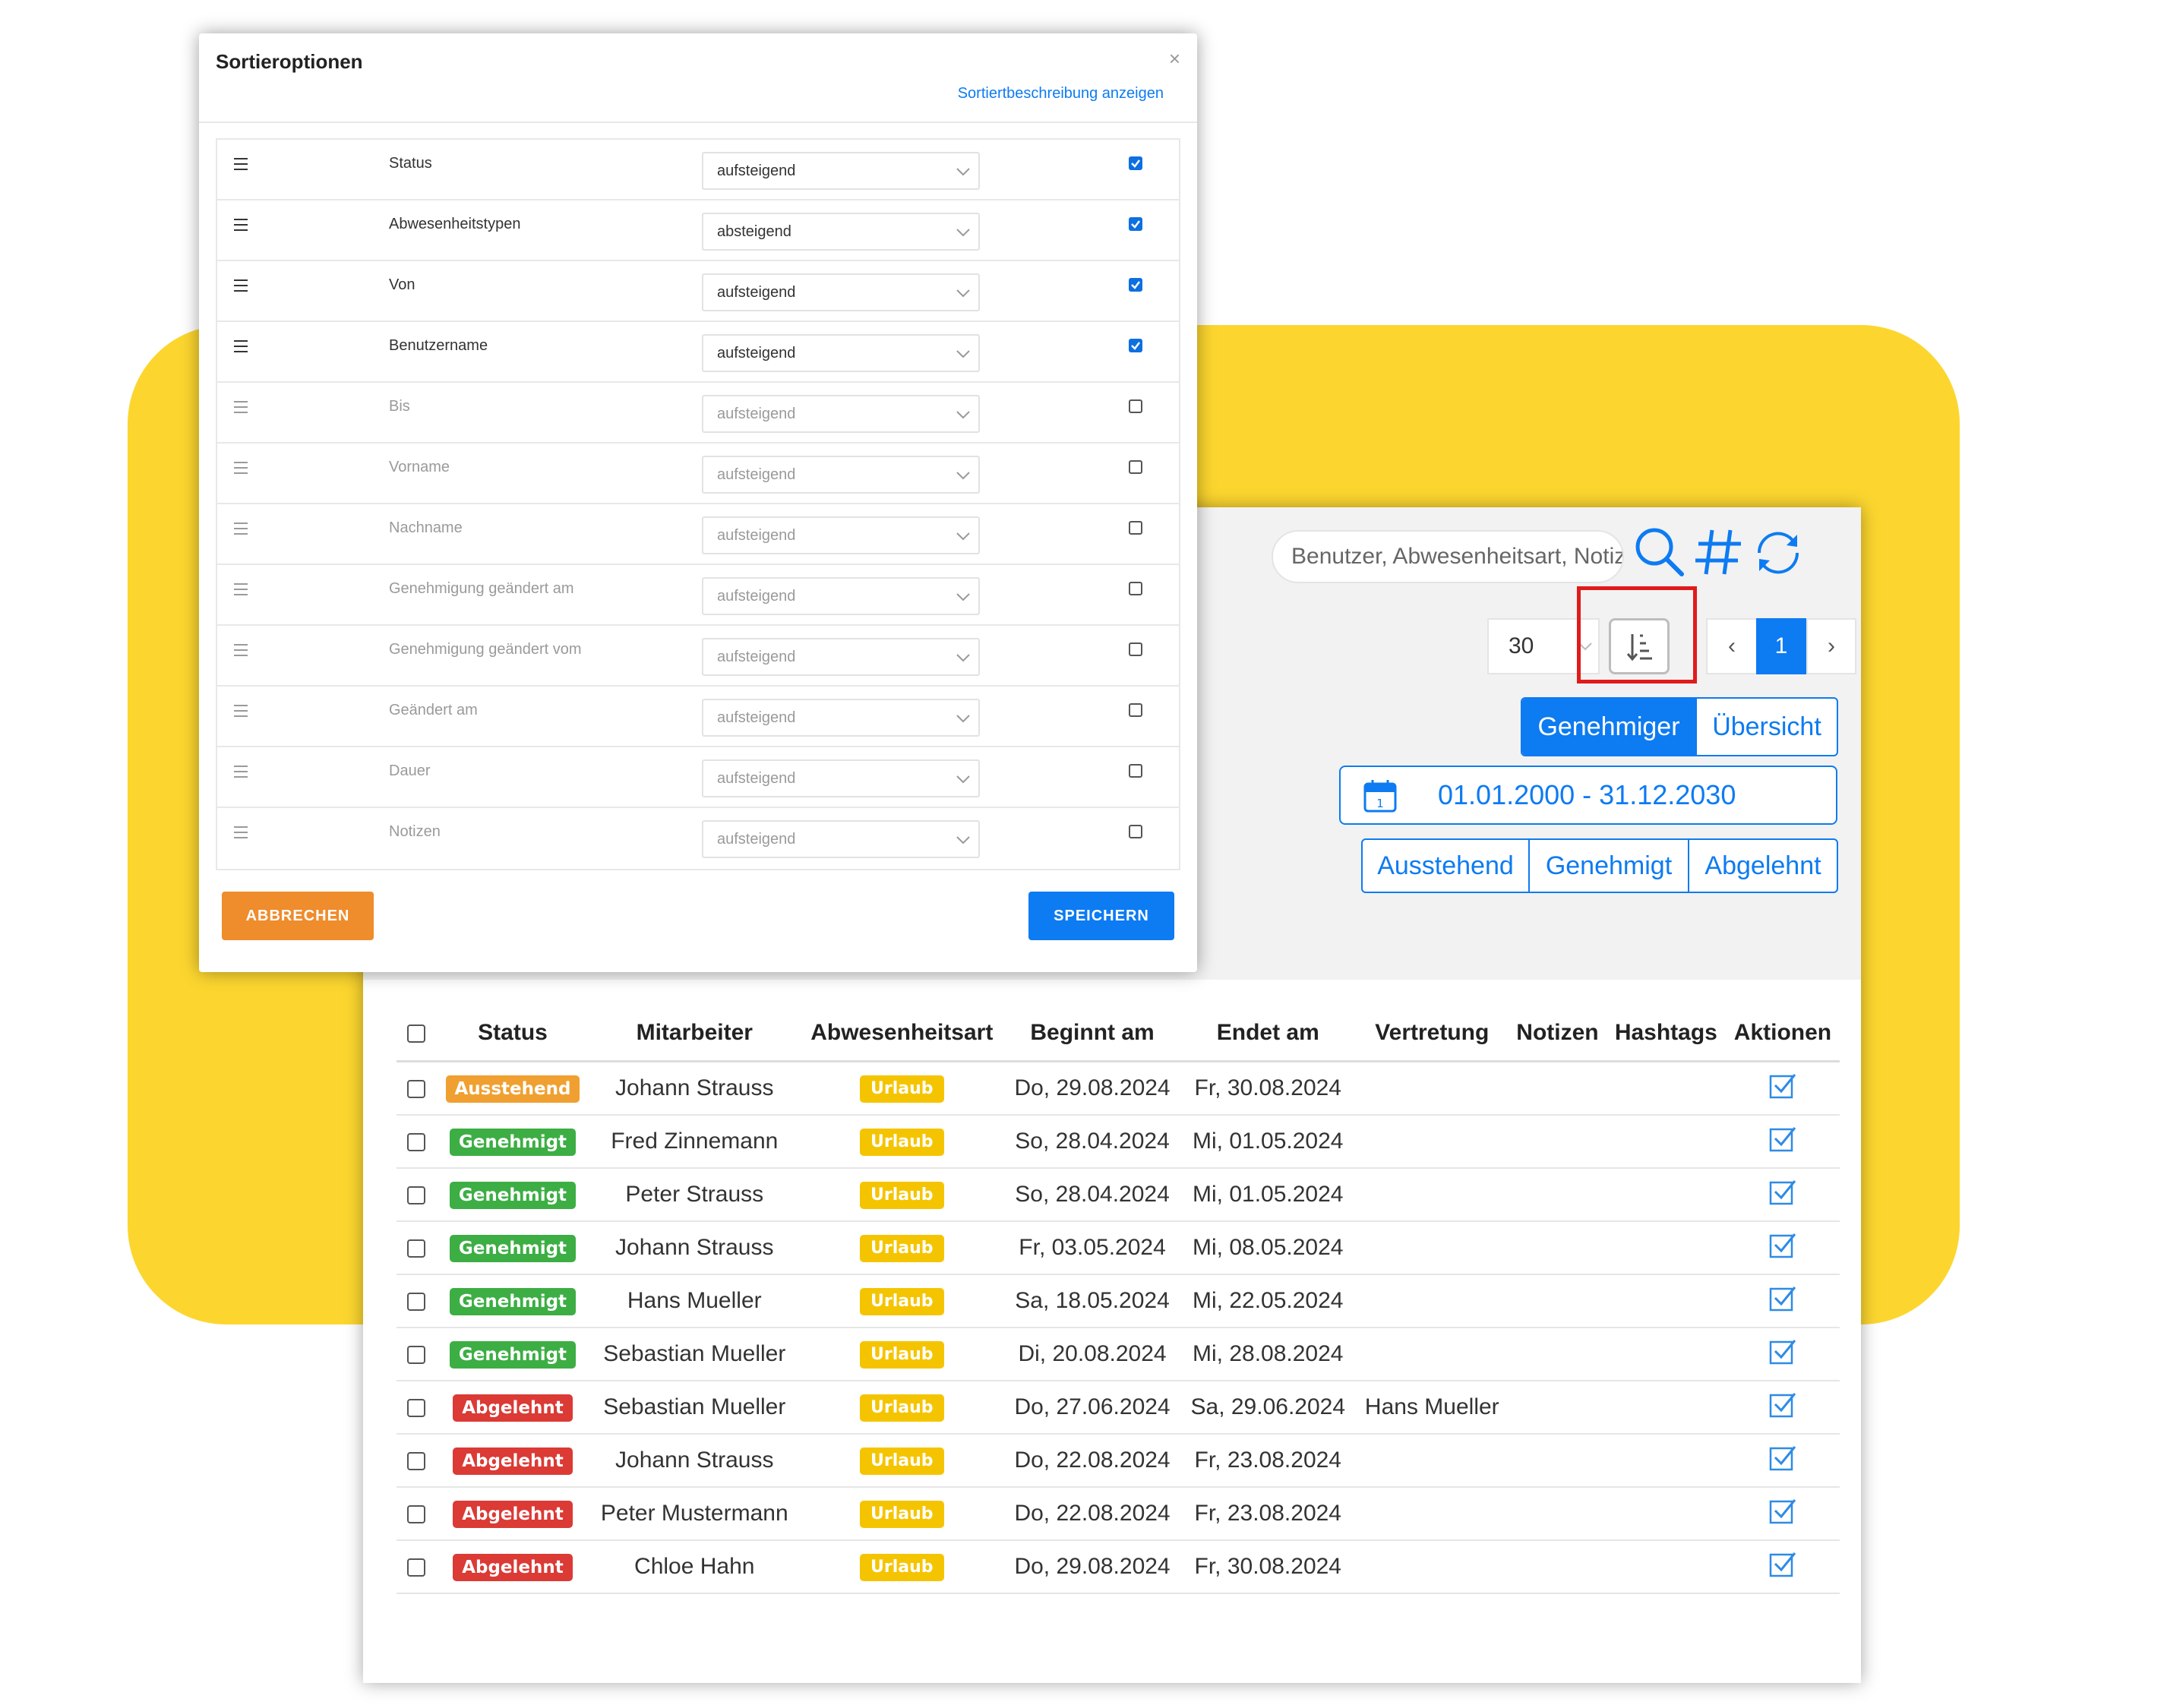  What do you see at coordinates (455, 224) in the screenshot?
I see `sort-criterion-label: Abwesenheitstypen` at bounding box center [455, 224].